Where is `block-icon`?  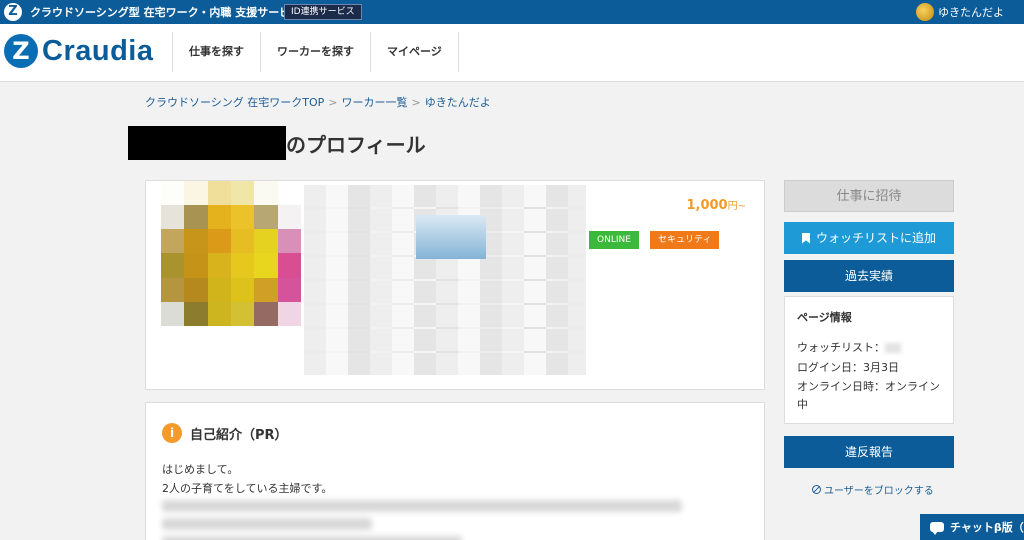 block-icon is located at coordinates (816, 489).